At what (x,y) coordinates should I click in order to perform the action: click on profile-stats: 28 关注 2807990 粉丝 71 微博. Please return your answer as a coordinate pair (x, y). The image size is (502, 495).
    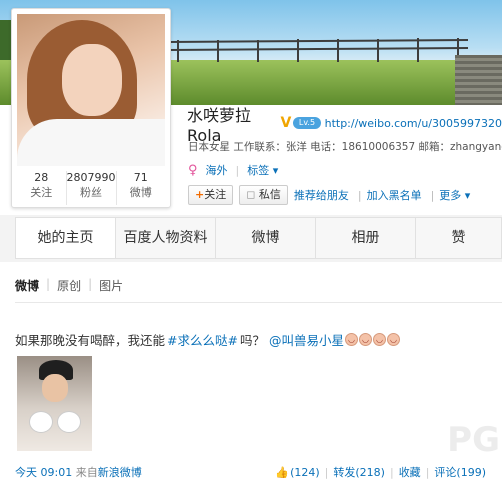
    Looking at the image, I should click on (91, 188).